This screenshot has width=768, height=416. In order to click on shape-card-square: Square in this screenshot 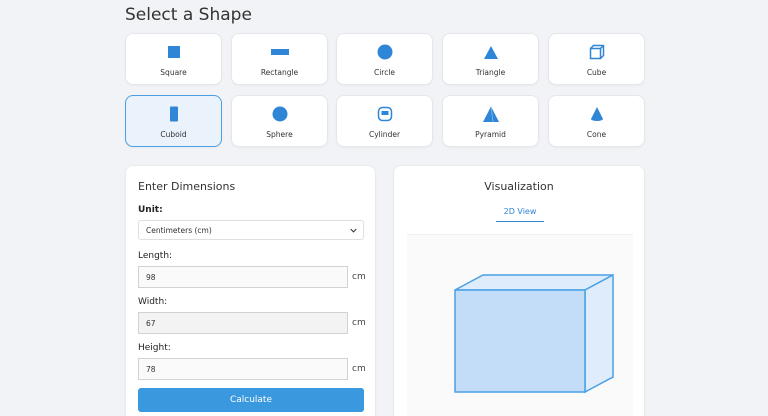, I will do `click(173, 59)`.